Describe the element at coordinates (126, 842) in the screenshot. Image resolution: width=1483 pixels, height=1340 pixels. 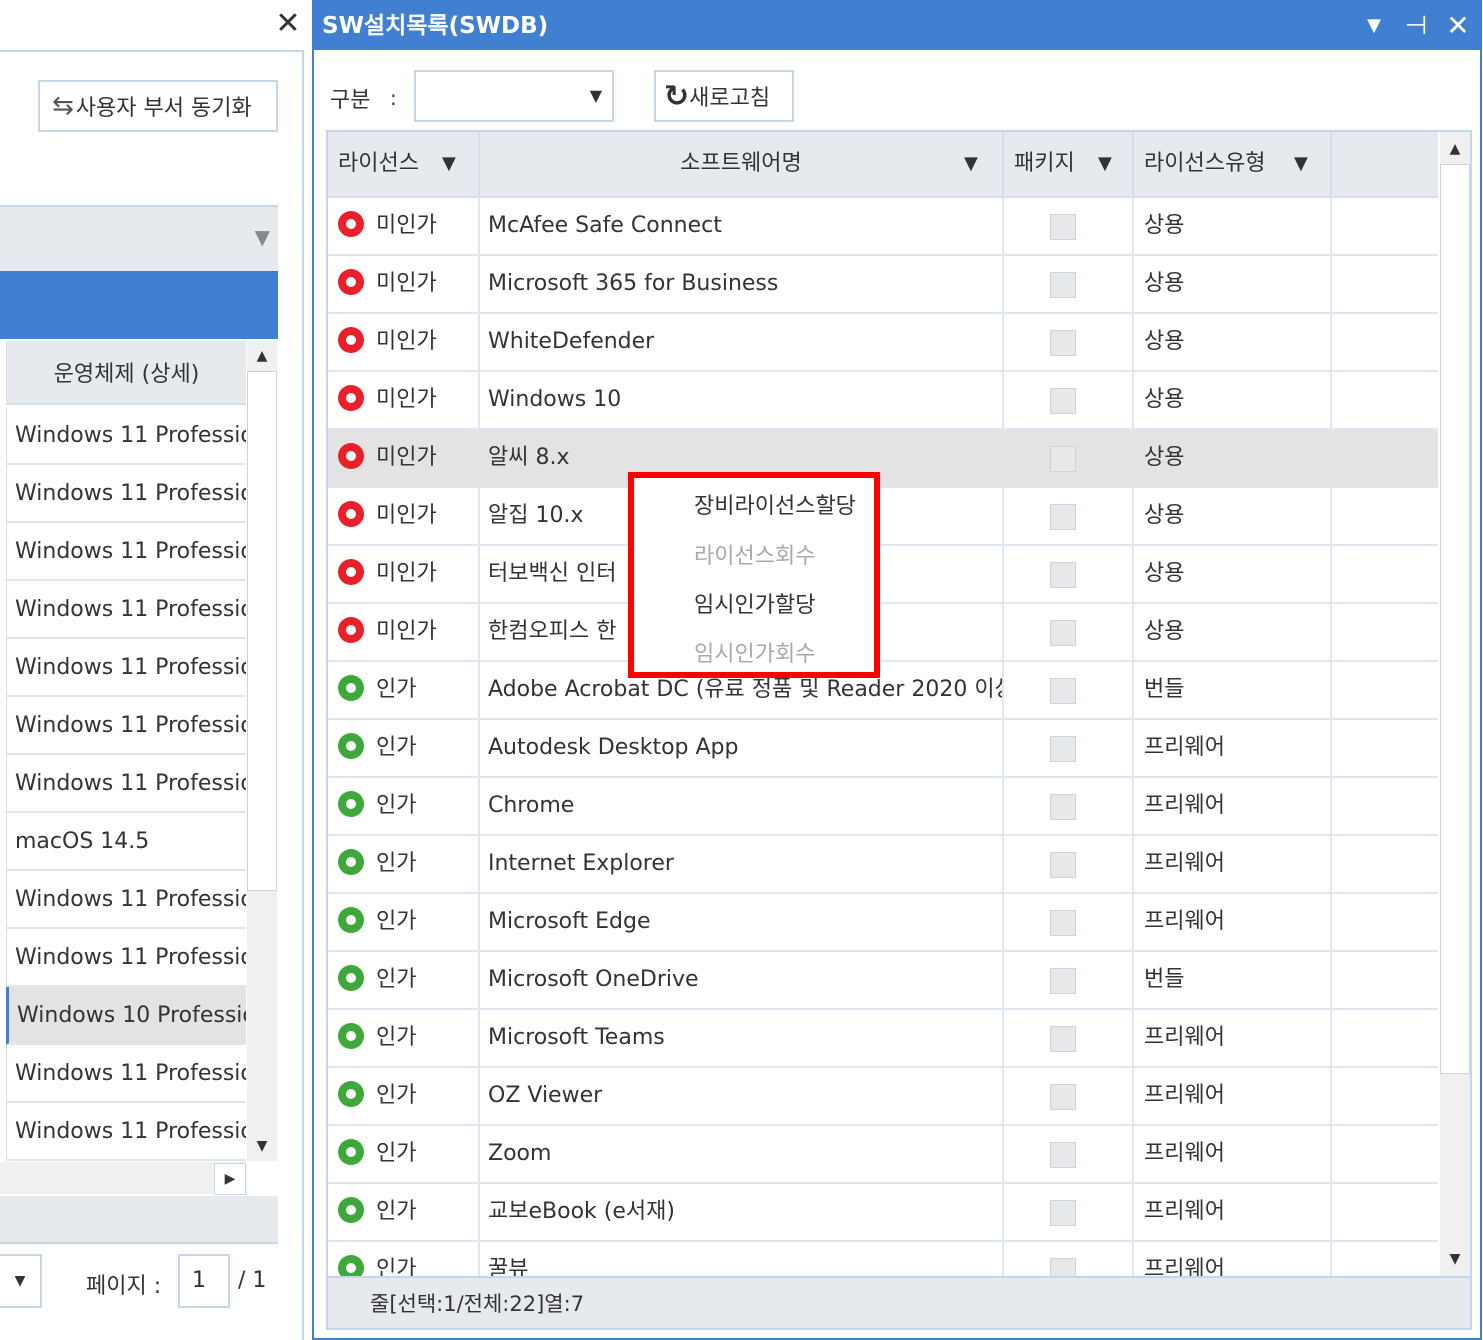
I see `left-table-row: macOS 14.5` at that location.